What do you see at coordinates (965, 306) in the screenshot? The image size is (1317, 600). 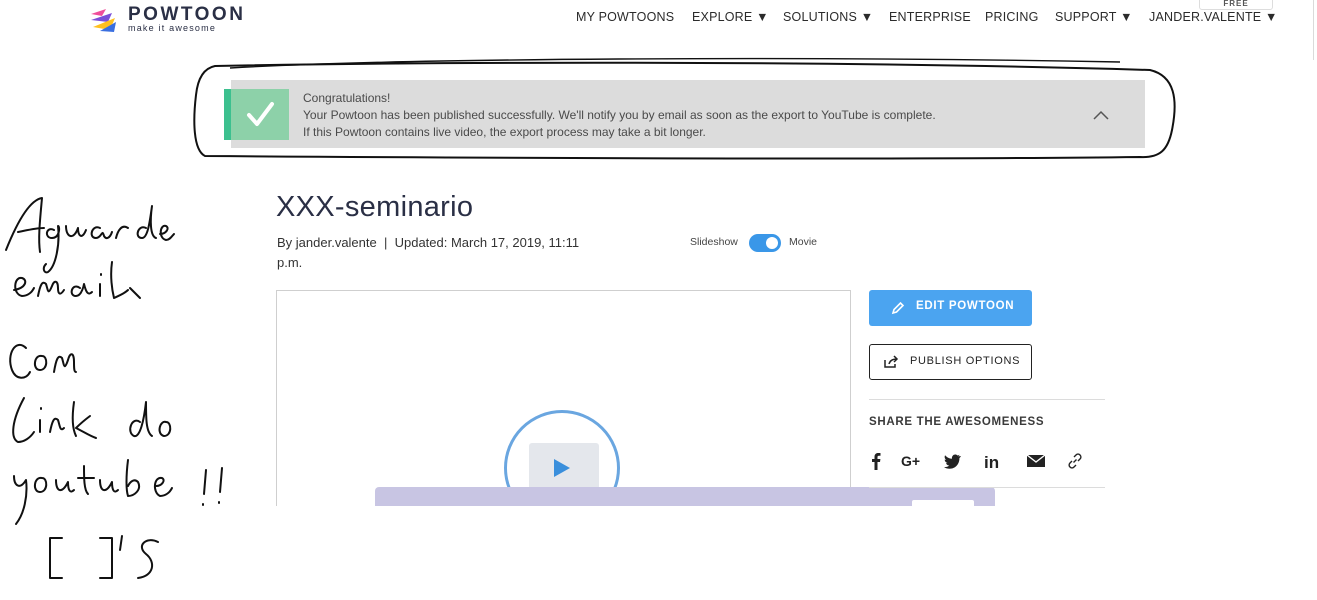 I see `edit-powtoon-label: EDIT POWTOON` at bounding box center [965, 306].